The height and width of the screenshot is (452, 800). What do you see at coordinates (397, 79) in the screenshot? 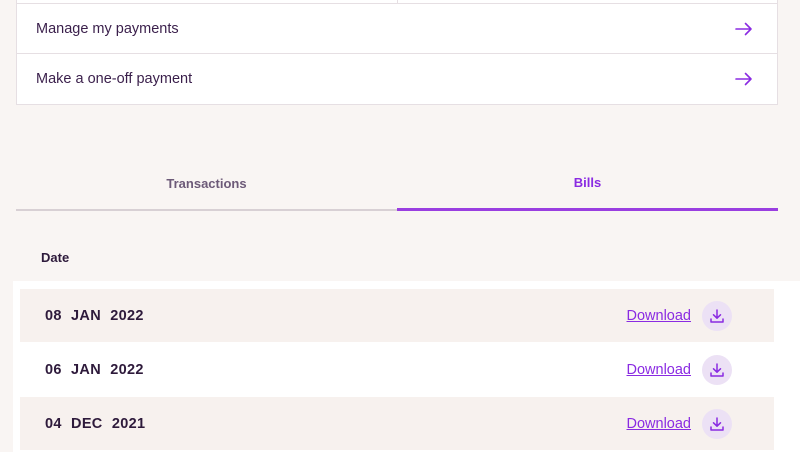
I see `one-off-payment-link: Make a one-off payment` at bounding box center [397, 79].